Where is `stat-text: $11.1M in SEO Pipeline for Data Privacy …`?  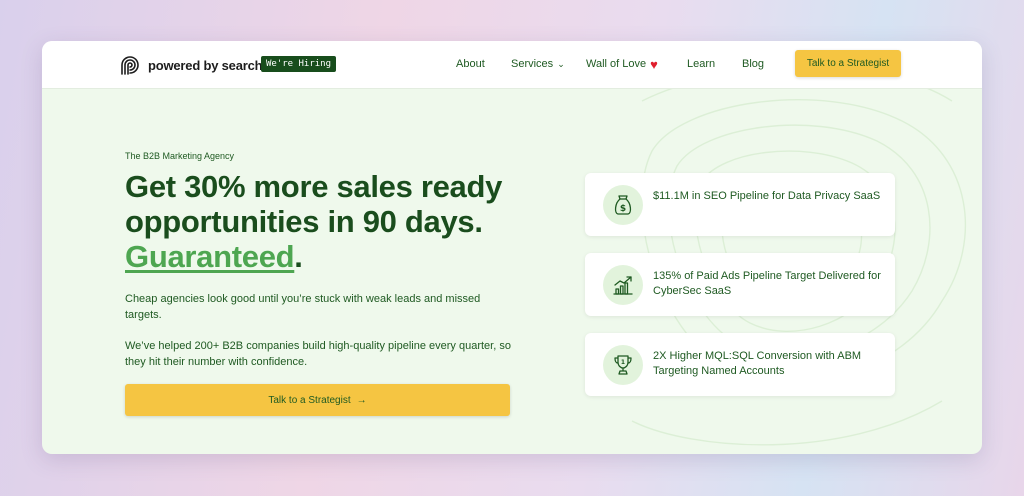 stat-text: $11.1M in SEO Pipeline for Data Privacy … is located at coordinates (767, 196).